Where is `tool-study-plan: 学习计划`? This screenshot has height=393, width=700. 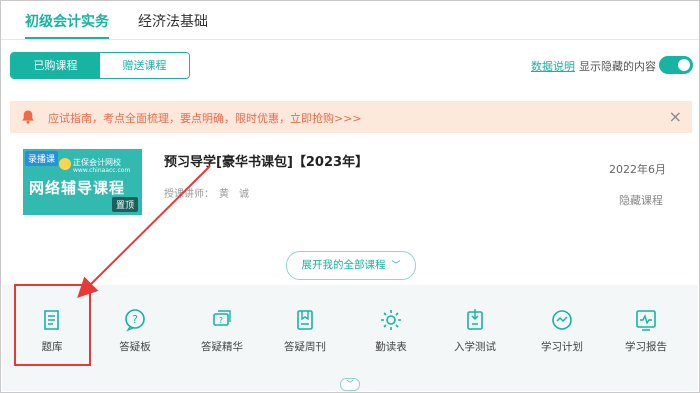
tool-study-plan: 学习计划 is located at coordinates (562, 330).